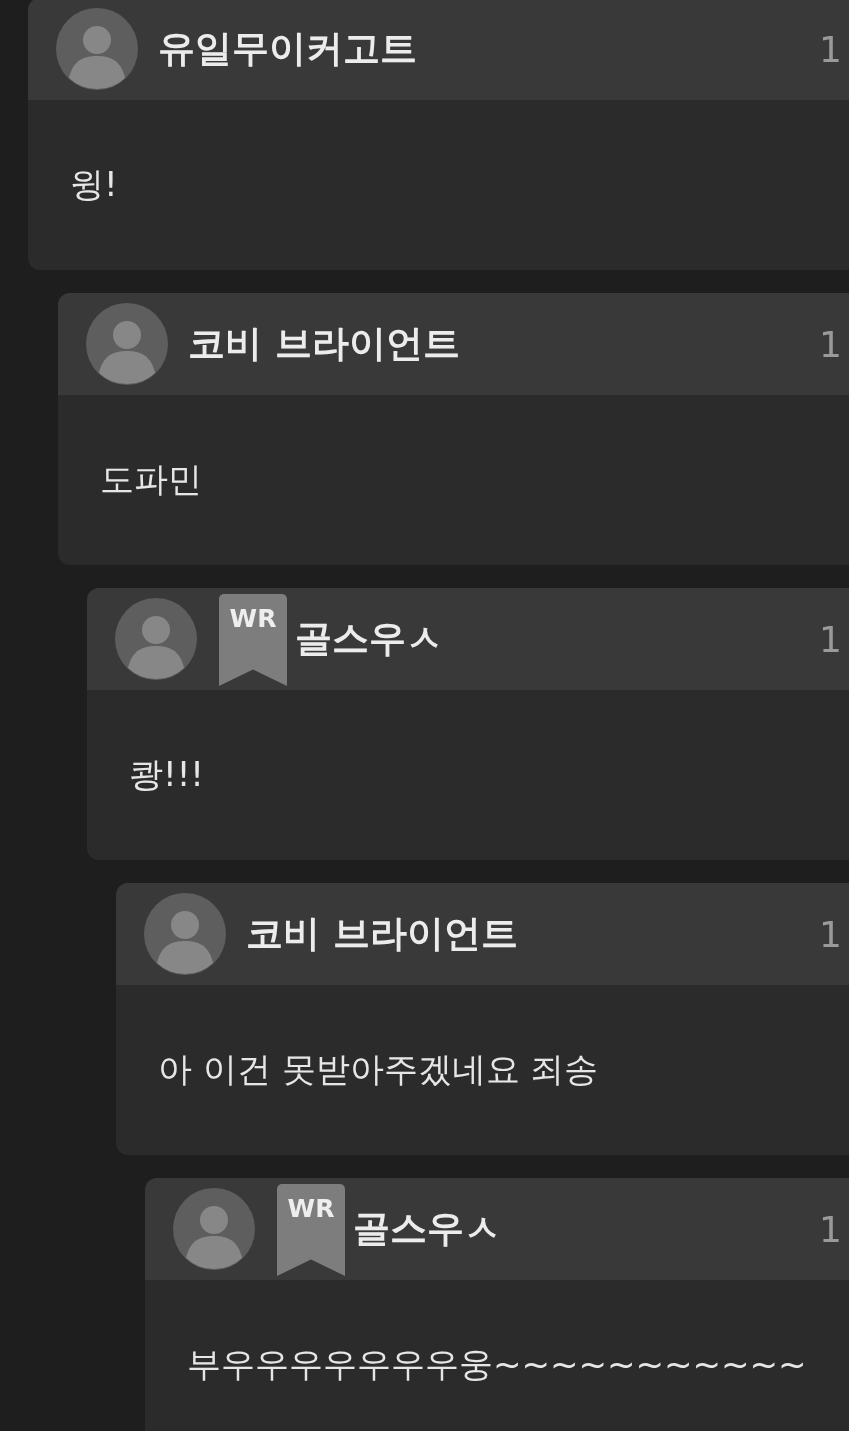 The image size is (849, 1431). What do you see at coordinates (94, 184) in the screenshot?
I see `comment-text: 윙!` at bounding box center [94, 184].